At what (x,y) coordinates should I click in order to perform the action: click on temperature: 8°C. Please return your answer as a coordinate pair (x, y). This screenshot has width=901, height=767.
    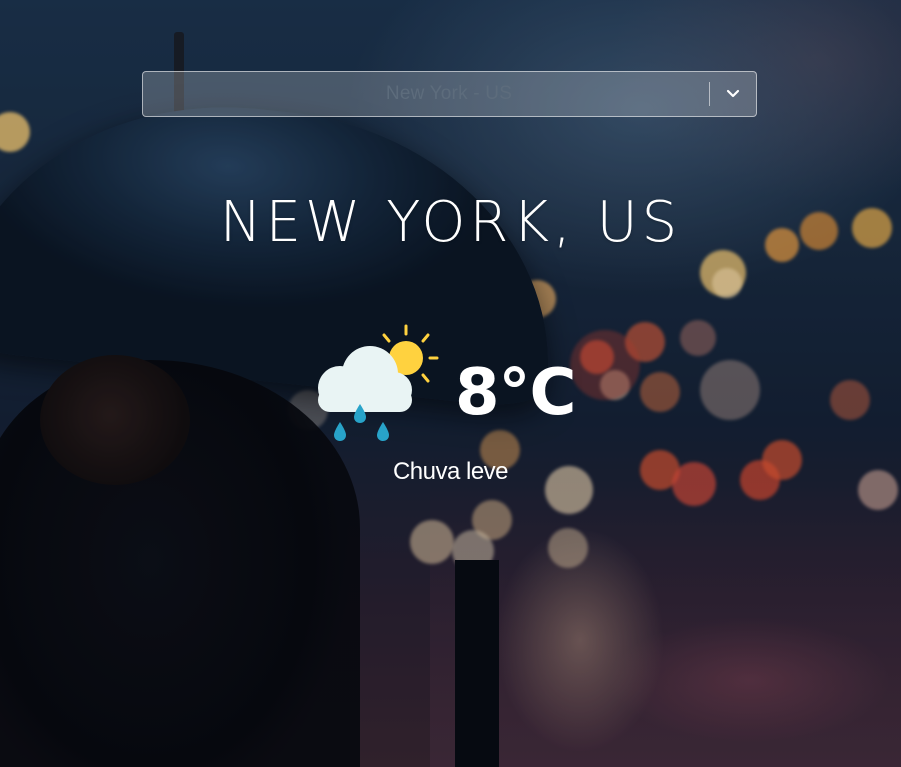
    Looking at the image, I should click on (515, 393).